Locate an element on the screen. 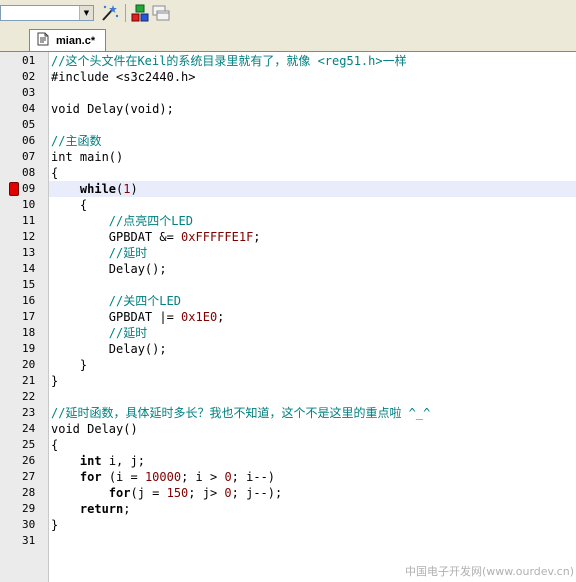  code-line: 04 void Delay(void); is located at coordinates (288, 109).